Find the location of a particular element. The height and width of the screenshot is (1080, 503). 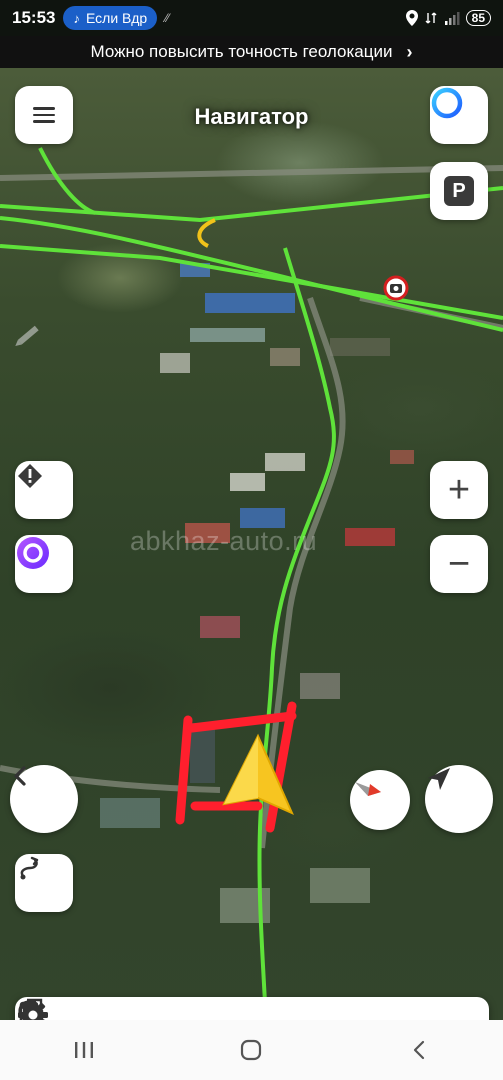

status-bar: 15:53 ♪ Если Вдр ⁄⁄ 85 is located at coordinates (251, 18).